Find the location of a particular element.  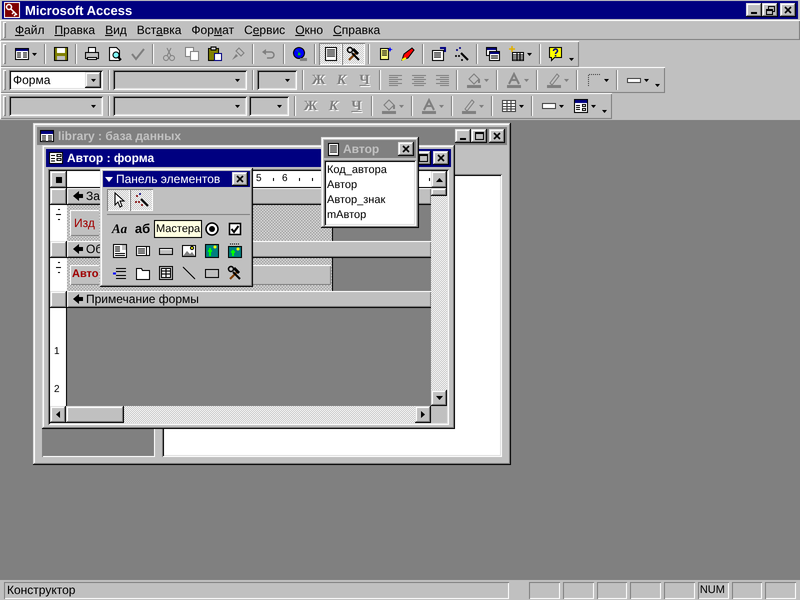

scroll-left-button is located at coordinates (58, 414).